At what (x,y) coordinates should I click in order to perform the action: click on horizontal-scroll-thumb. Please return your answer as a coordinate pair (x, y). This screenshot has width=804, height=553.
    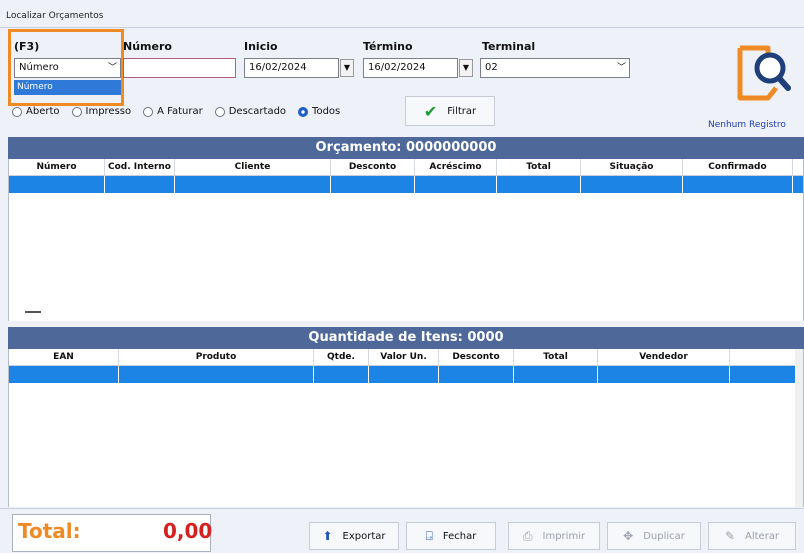
    Looking at the image, I should click on (33, 312).